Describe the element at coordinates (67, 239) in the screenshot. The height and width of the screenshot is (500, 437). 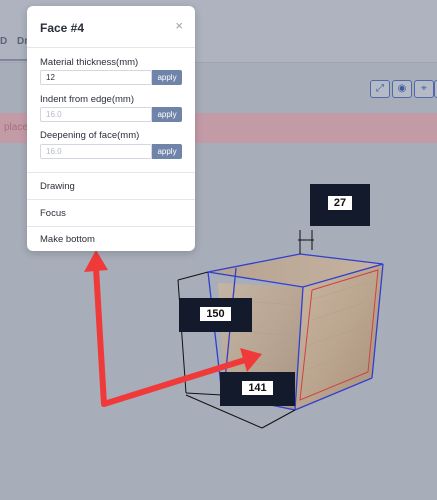
I see `menu-item-make-bottom: Make bottom` at that location.